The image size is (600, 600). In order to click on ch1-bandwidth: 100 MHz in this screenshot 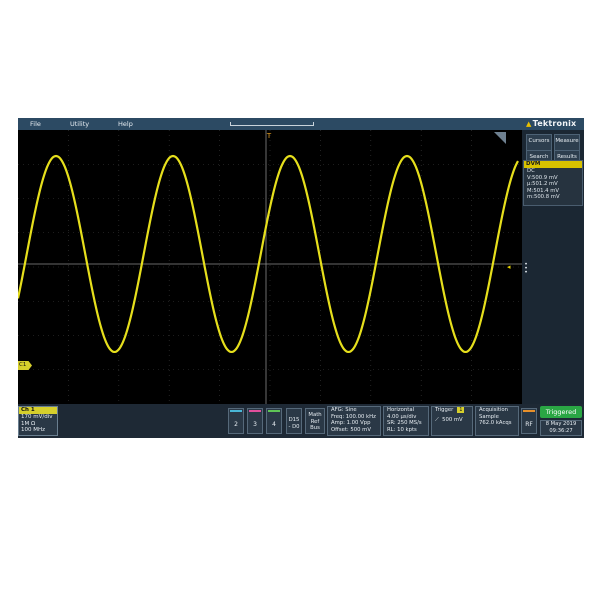, I will do `click(33, 430)`.